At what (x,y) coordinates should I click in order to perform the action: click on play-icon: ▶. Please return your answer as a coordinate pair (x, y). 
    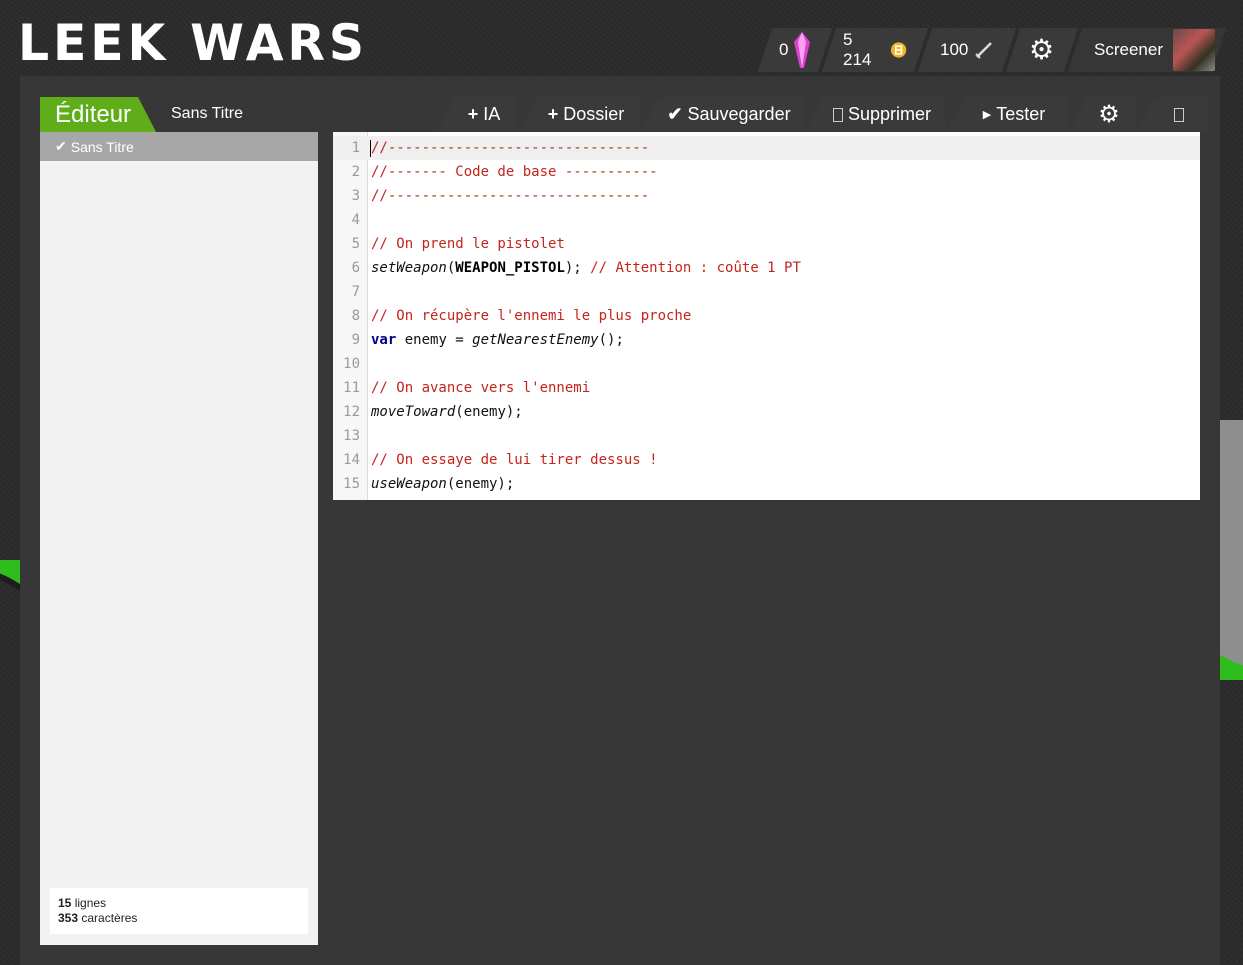
    Looking at the image, I should click on (987, 115).